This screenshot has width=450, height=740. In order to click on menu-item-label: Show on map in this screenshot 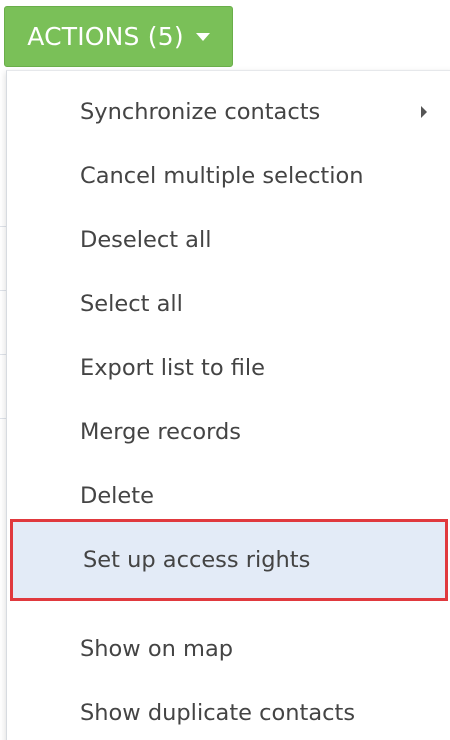, I will do `click(157, 649)`.